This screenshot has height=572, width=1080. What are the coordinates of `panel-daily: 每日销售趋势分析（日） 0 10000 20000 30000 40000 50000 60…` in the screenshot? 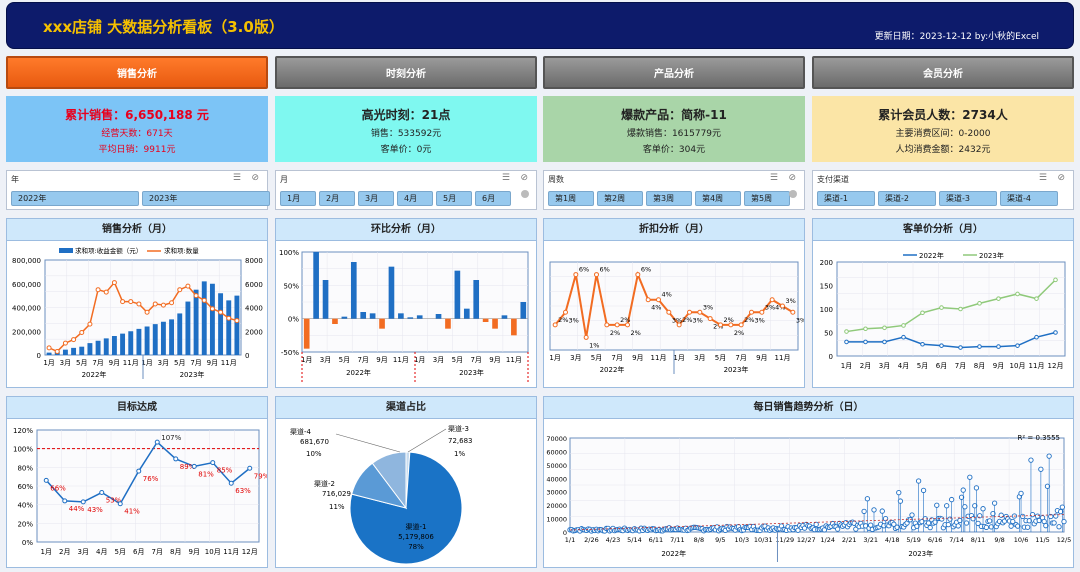 It's located at (808, 482).